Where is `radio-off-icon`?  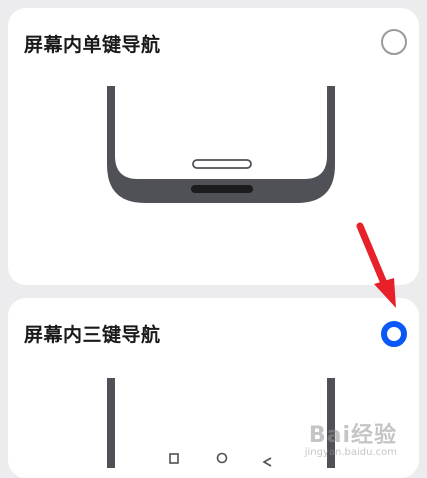
radio-off-icon is located at coordinates (394, 42).